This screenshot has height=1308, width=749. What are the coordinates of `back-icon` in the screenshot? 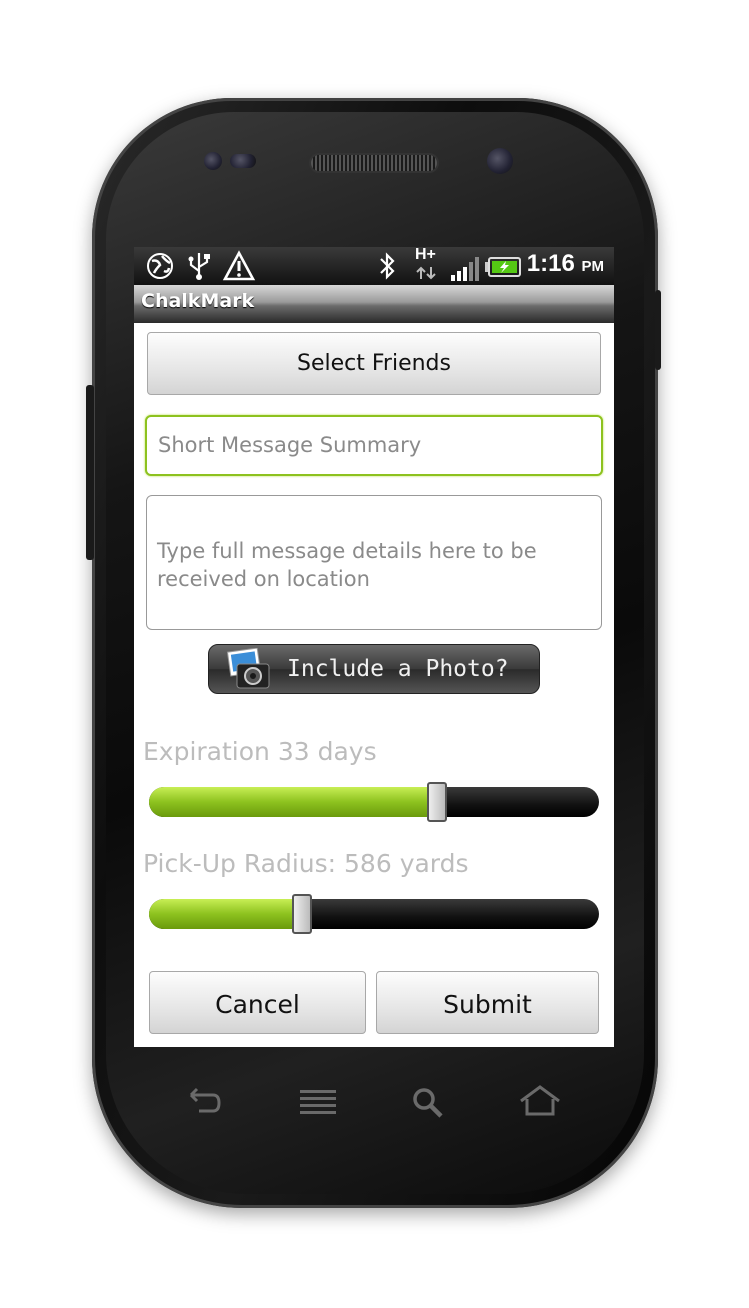 It's located at (205, 1102).